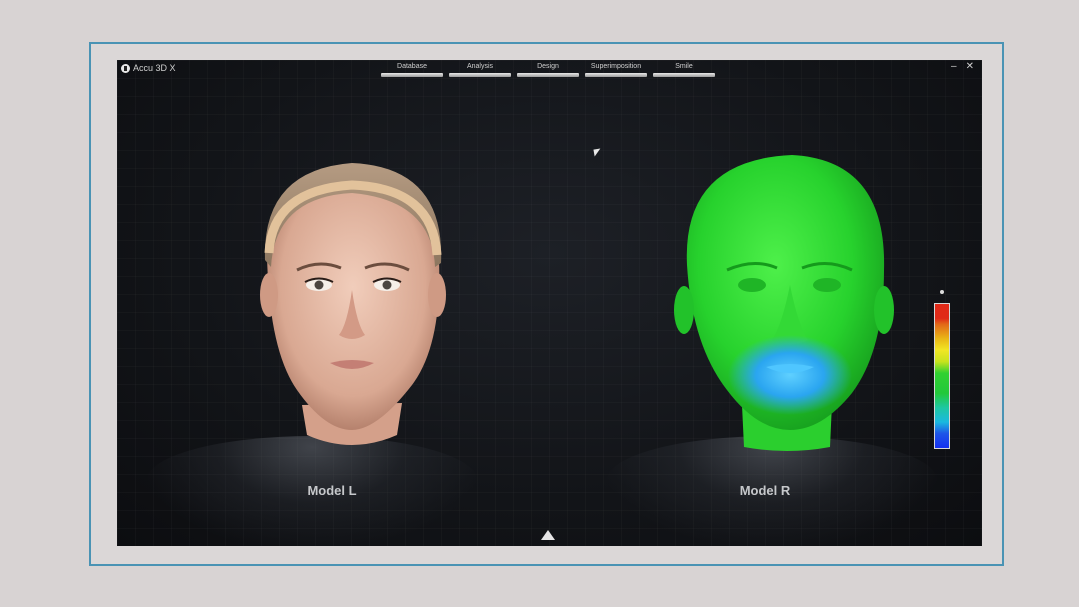 This screenshot has height=607, width=1079. I want to click on color-scale-marker, so click(942, 292).